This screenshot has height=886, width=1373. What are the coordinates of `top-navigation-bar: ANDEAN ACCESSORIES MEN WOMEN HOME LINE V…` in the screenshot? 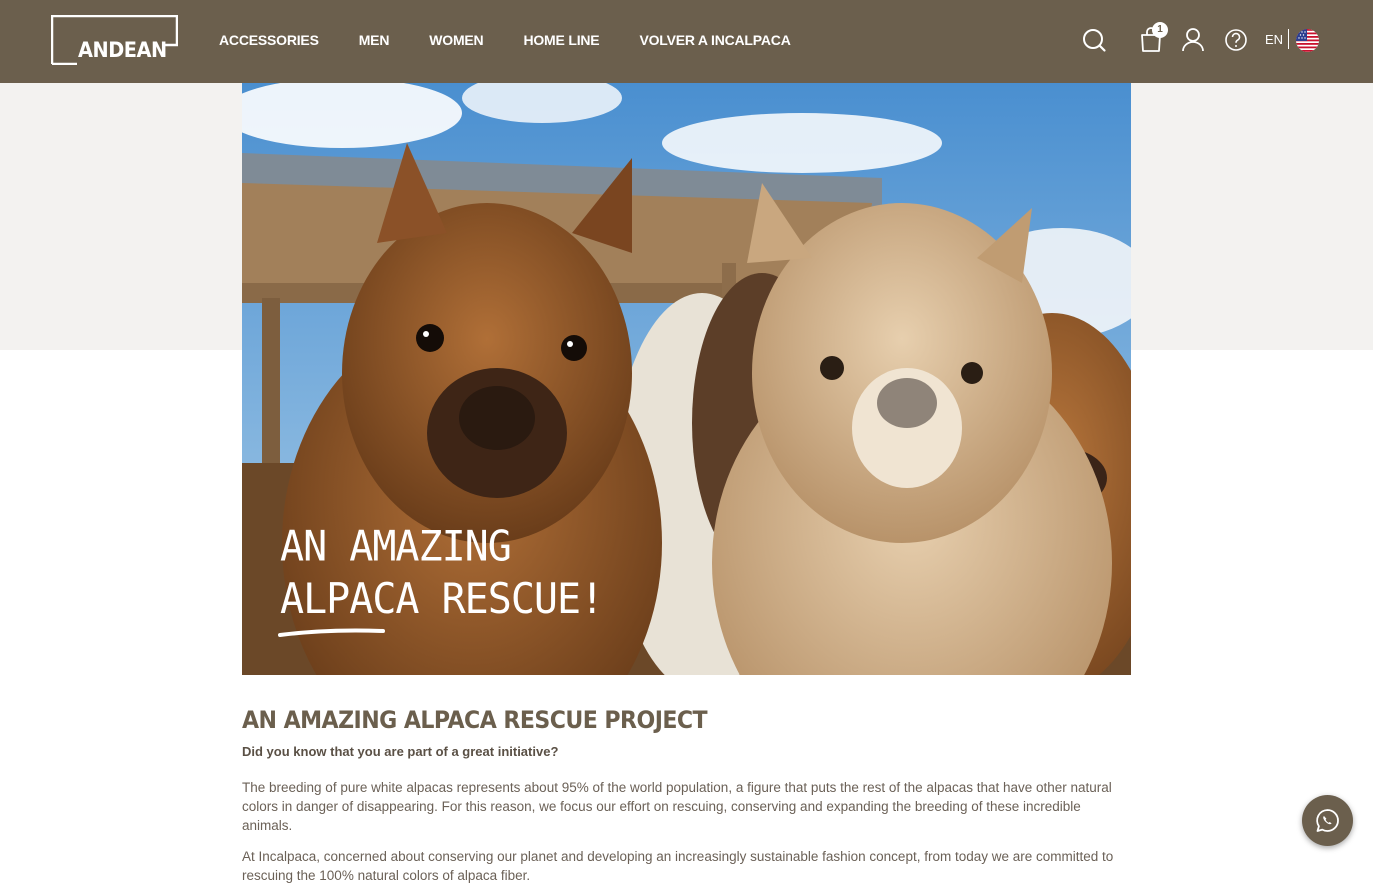 It's located at (686, 41).